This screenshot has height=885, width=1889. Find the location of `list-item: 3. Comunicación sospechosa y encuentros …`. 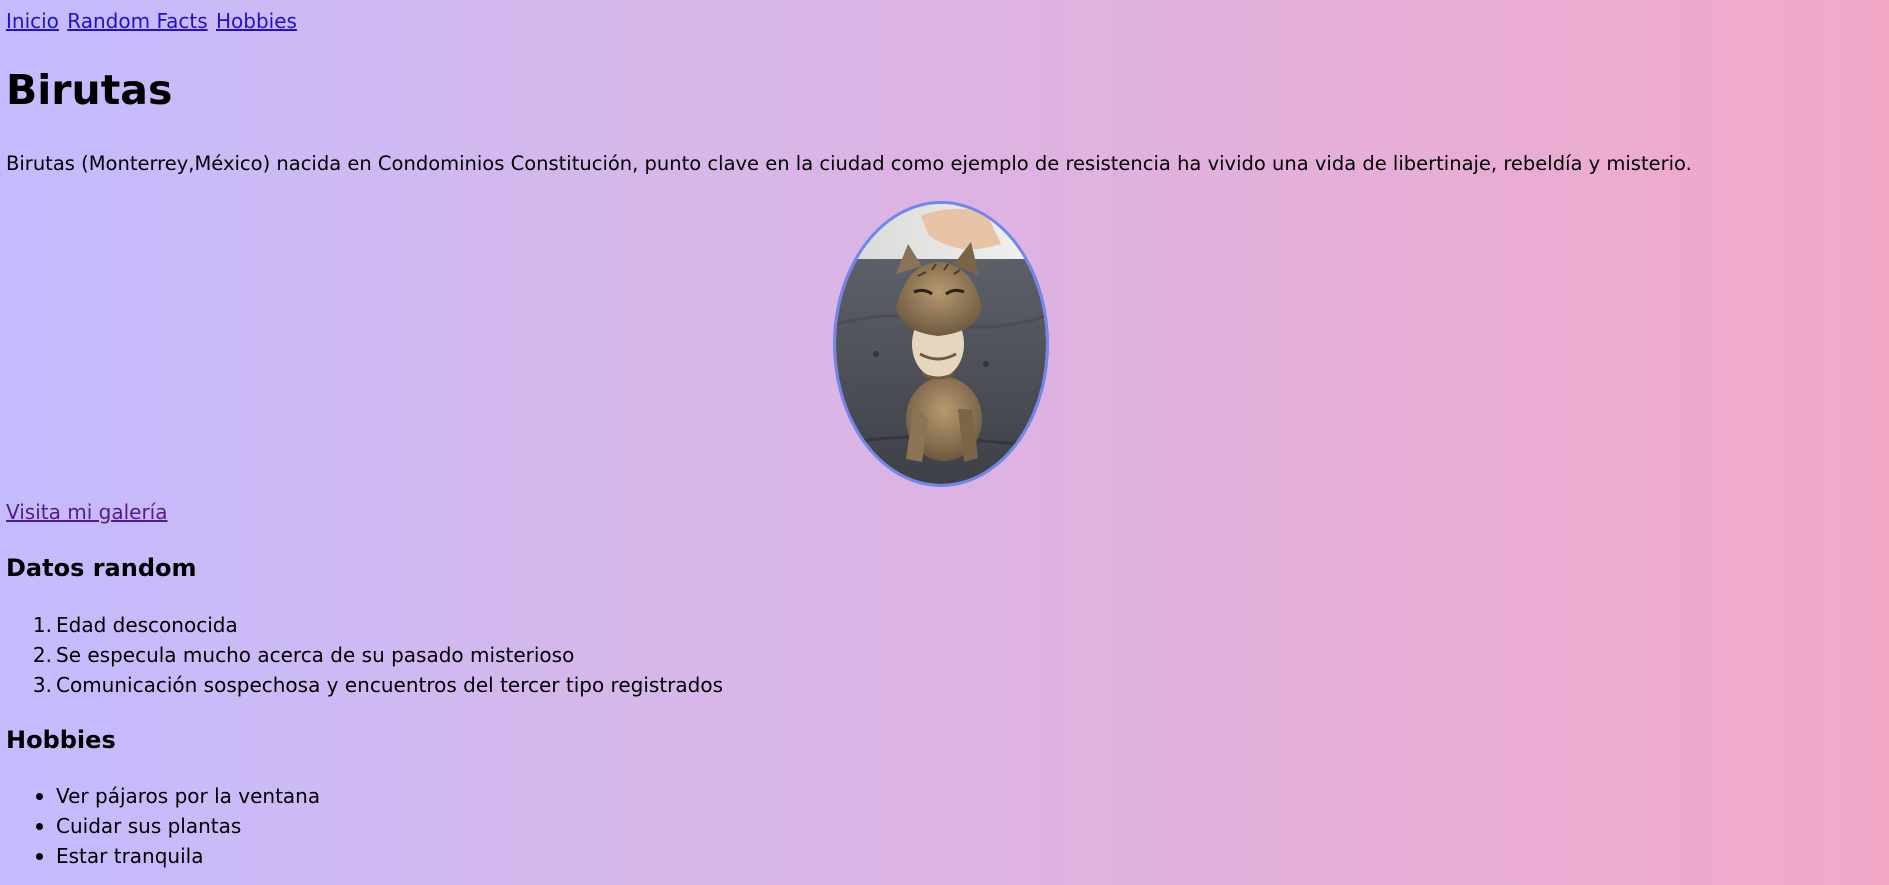

list-item: 3. Comunicación sospechosa y encuentros … is located at coordinates (378, 685).